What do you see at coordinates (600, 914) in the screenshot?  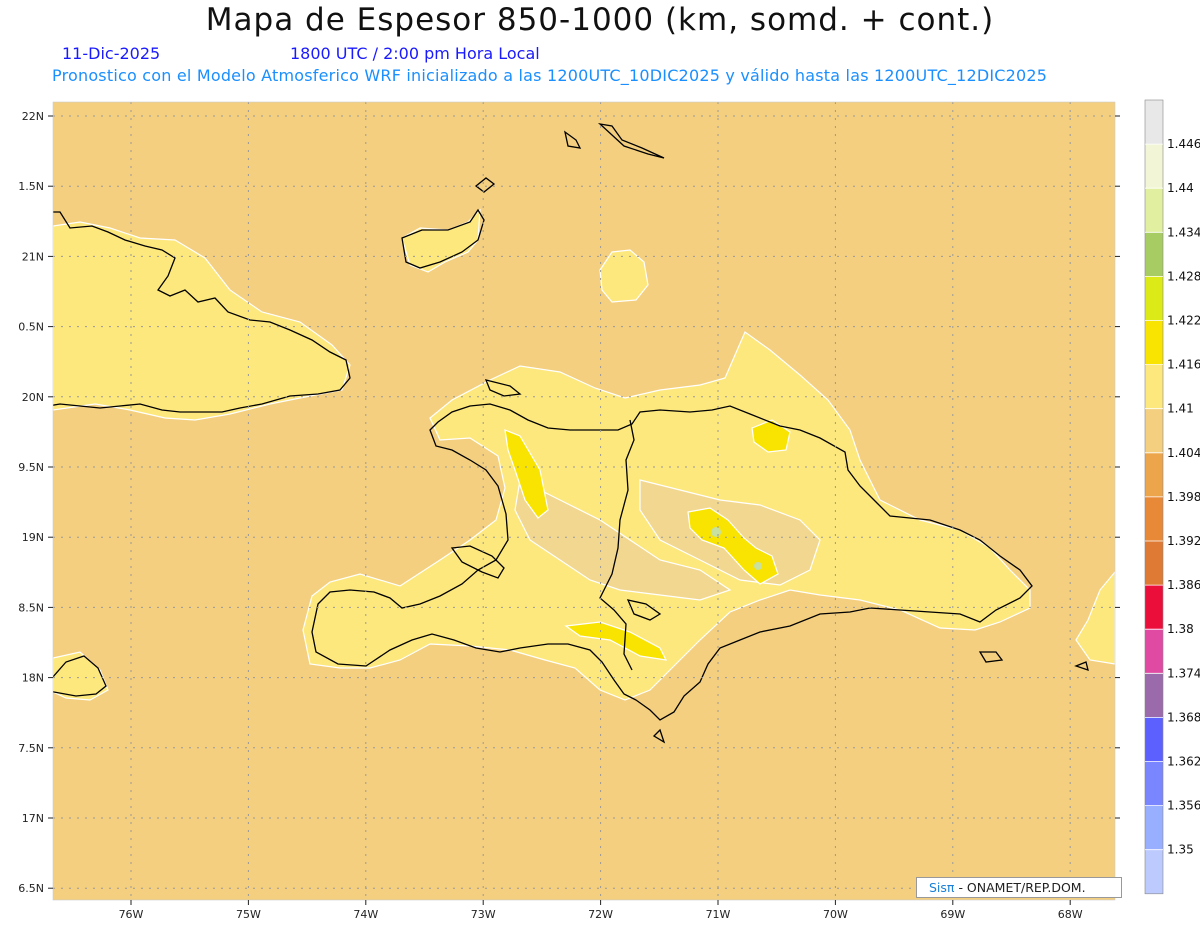 I see `lon-label: 72W` at bounding box center [600, 914].